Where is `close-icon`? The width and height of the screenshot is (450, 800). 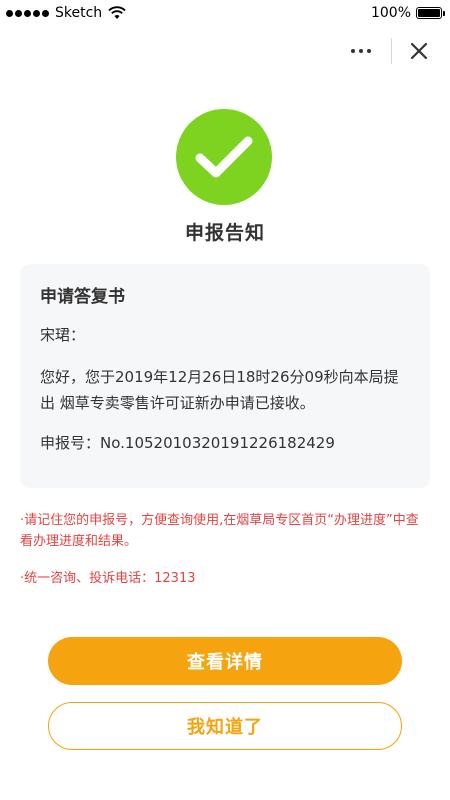 close-icon is located at coordinates (419, 51).